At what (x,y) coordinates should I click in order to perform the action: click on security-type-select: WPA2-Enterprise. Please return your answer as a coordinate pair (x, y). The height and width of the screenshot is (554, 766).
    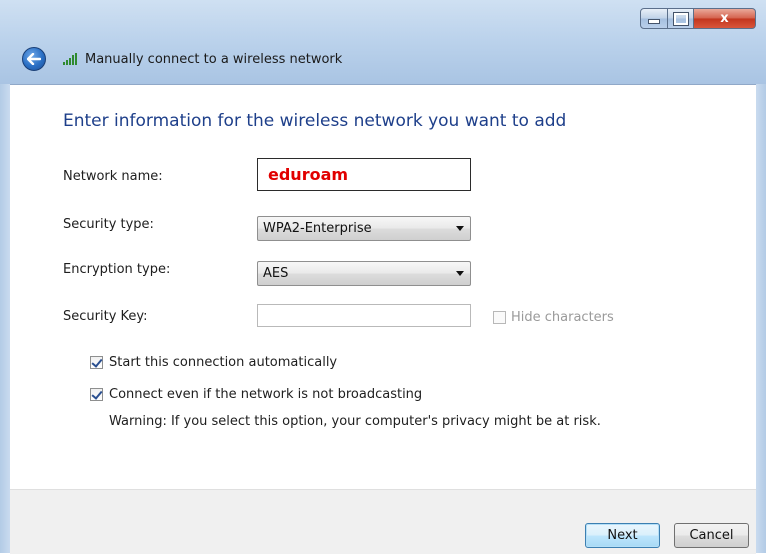
    Looking at the image, I should click on (364, 228).